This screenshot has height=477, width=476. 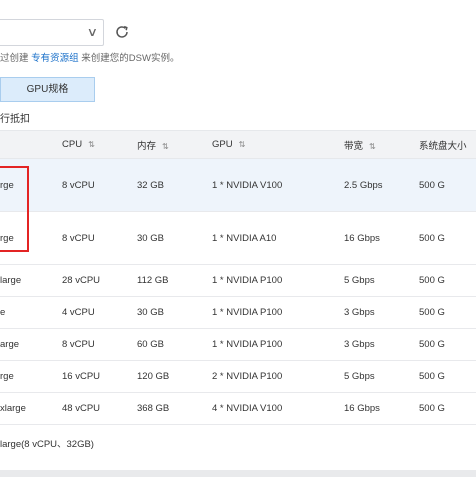 I want to click on mem-cell: 368 GB, so click(x=174, y=408).